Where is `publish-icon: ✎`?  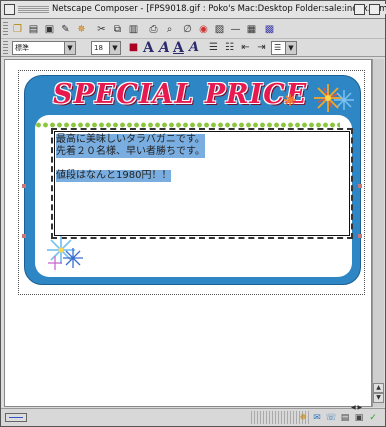 publish-icon: ✎ is located at coordinates (65, 29).